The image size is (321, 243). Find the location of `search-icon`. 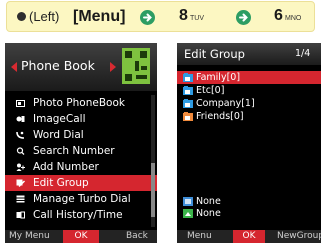

search-icon is located at coordinates (20, 151).